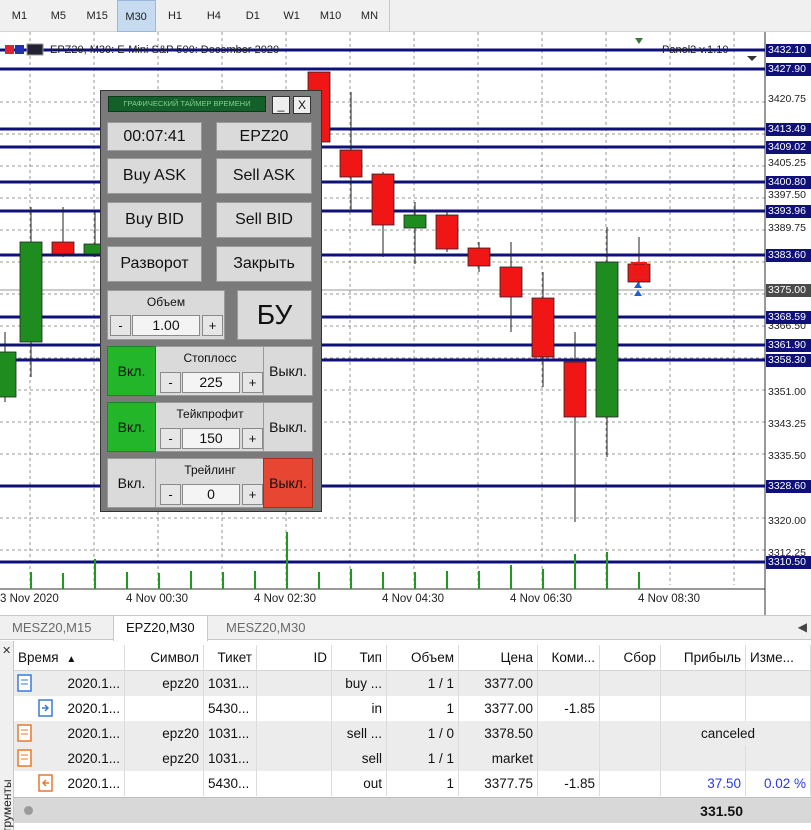  Describe the element at coordinates (265, 628) in the screenshot. I see `tab-mesz20-m30: MESZ20,M30` at that location.